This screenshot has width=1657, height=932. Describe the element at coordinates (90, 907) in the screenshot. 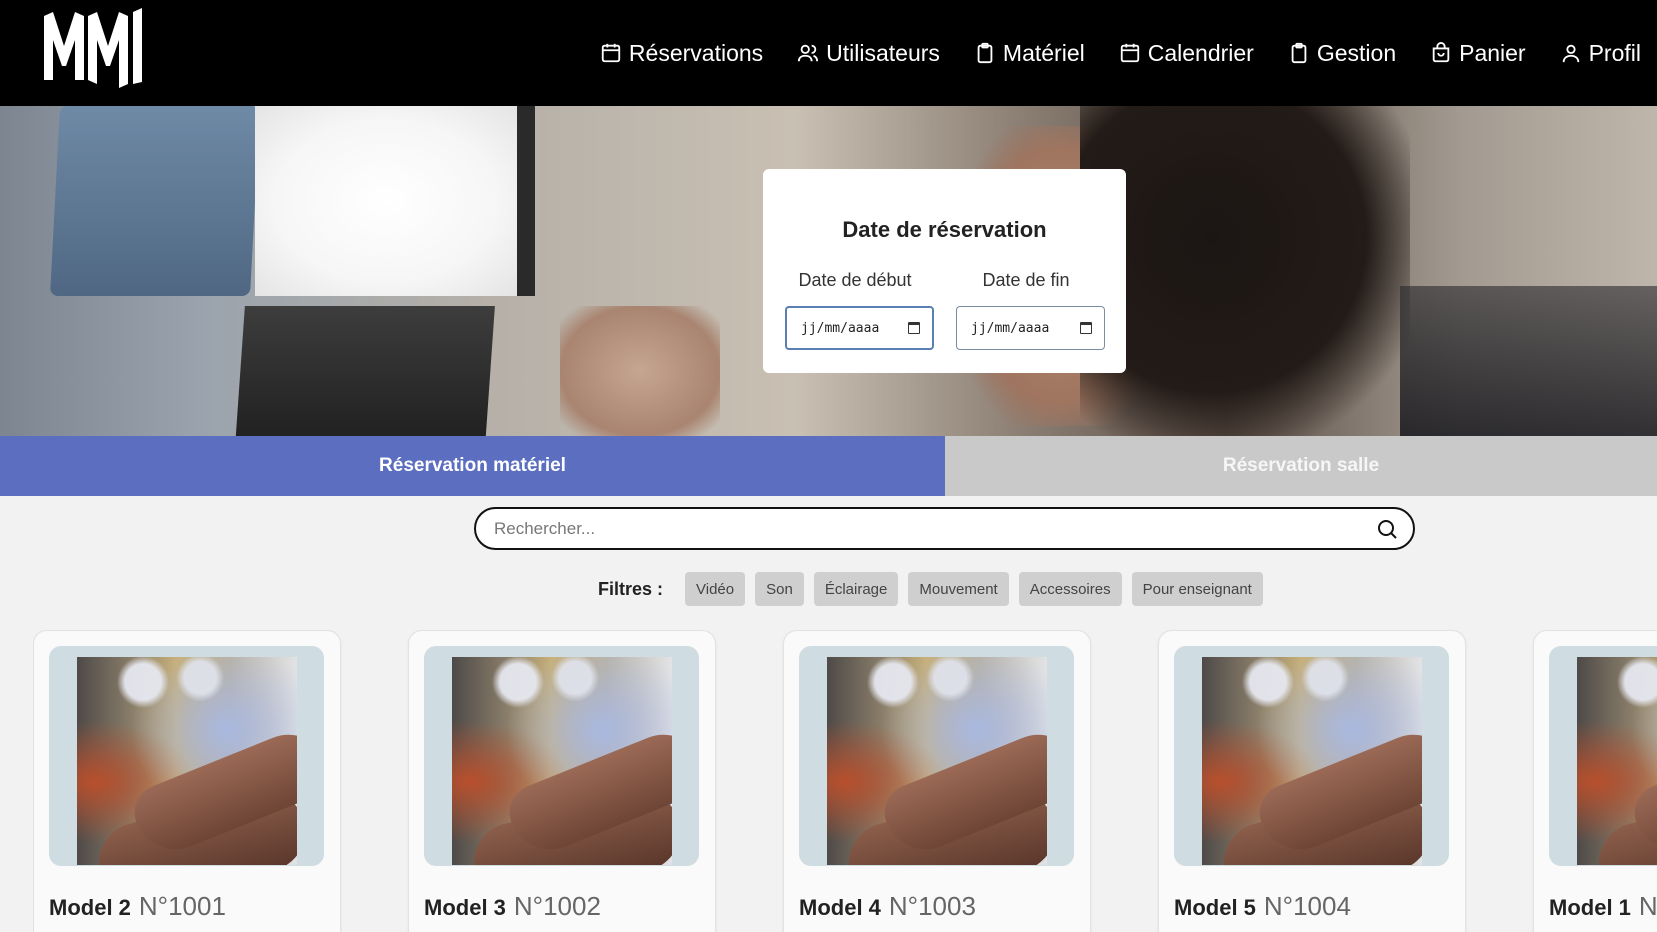

I see `equipment-model: Model 2` at that location.